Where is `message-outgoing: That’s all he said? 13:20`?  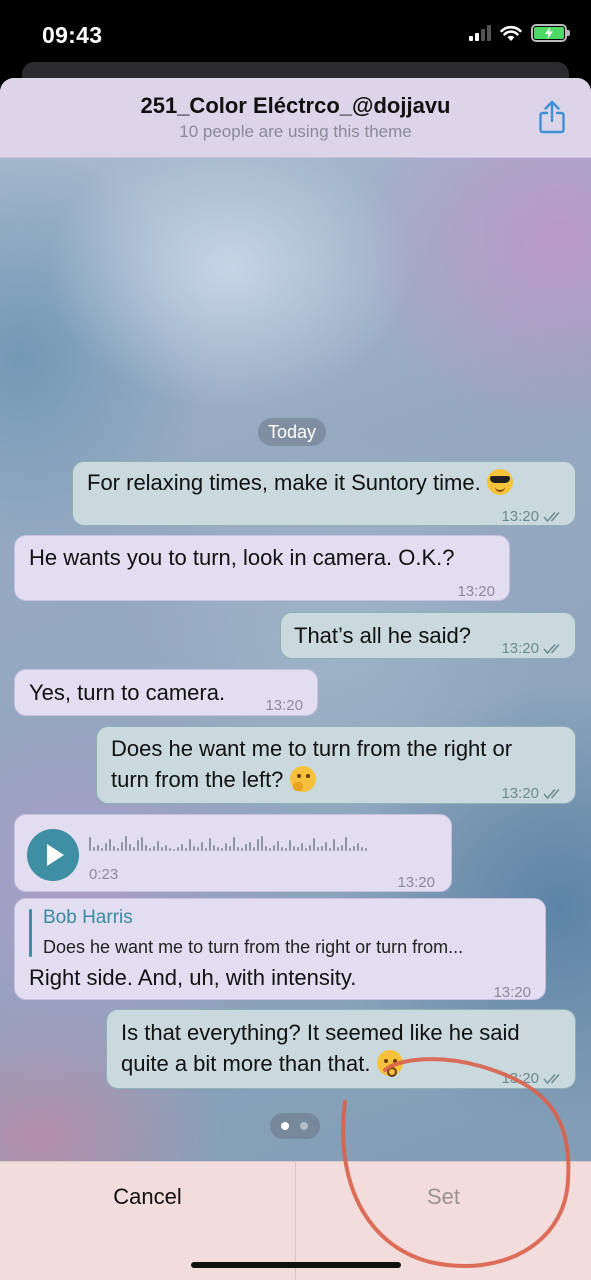 message-outgoing: That’s all he said? 13:20 is located at coordinates (428, 635).